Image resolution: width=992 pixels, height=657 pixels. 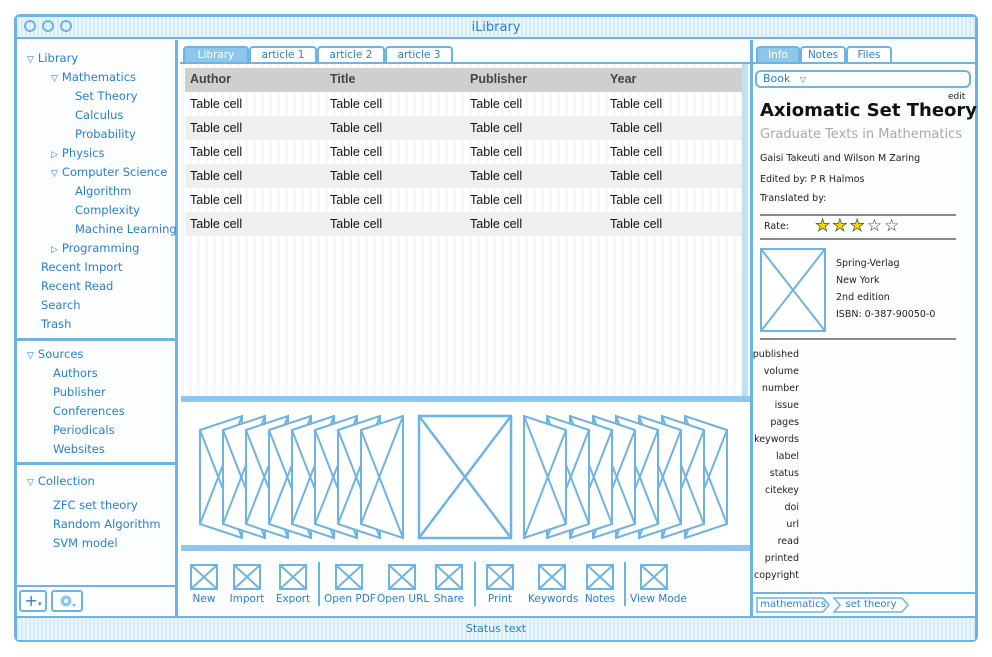 I want to click on field-label-status: status, so click(x=784, y=473).